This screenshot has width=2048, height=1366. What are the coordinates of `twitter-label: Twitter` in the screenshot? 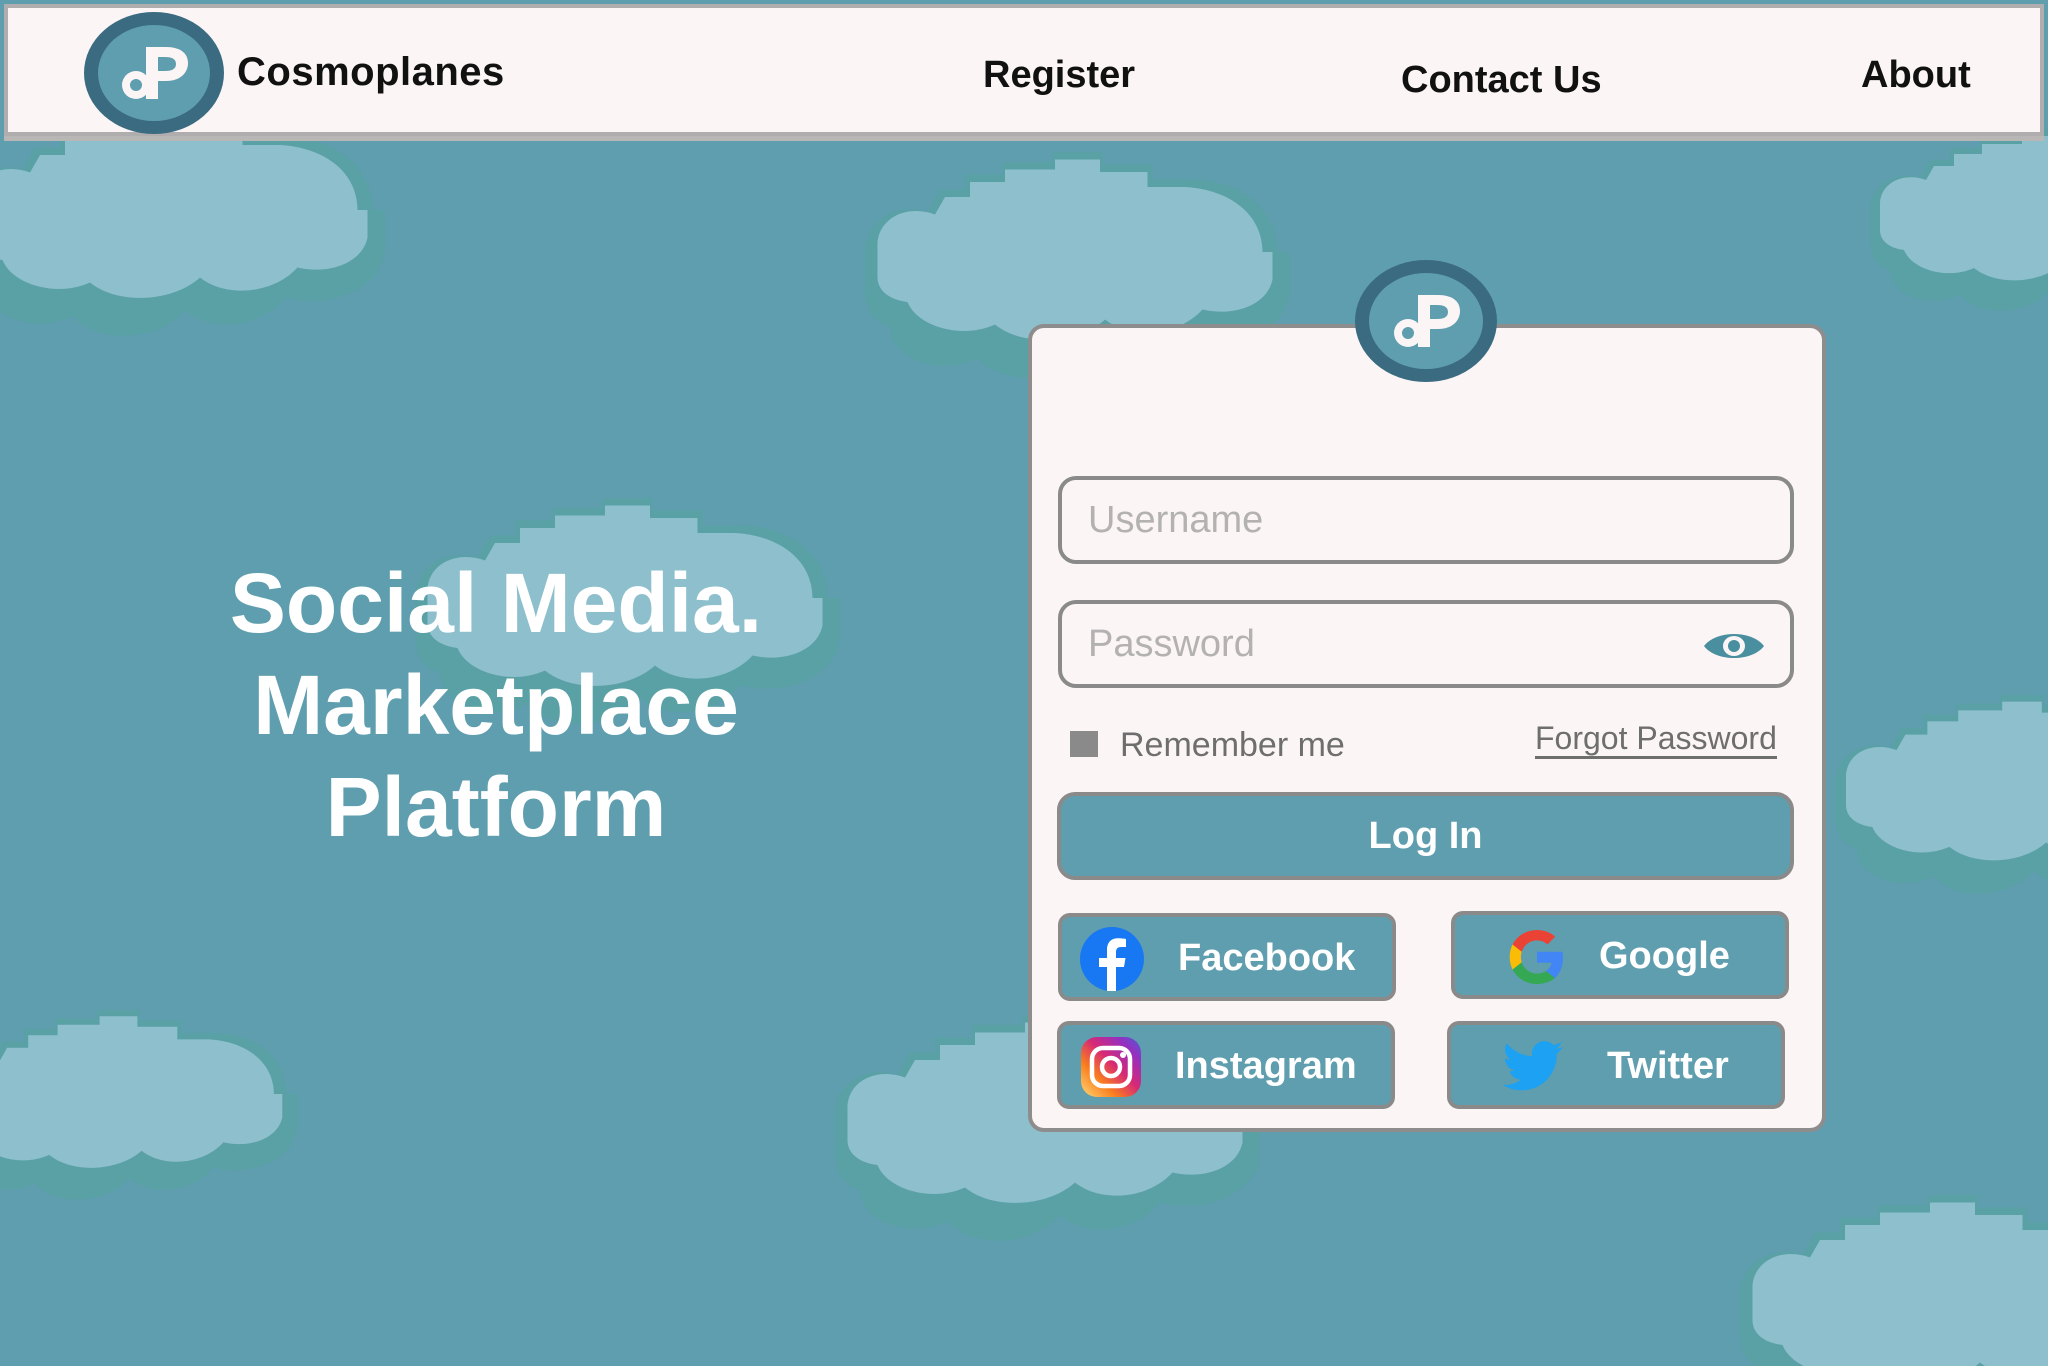 It's located at (1668, 1066).